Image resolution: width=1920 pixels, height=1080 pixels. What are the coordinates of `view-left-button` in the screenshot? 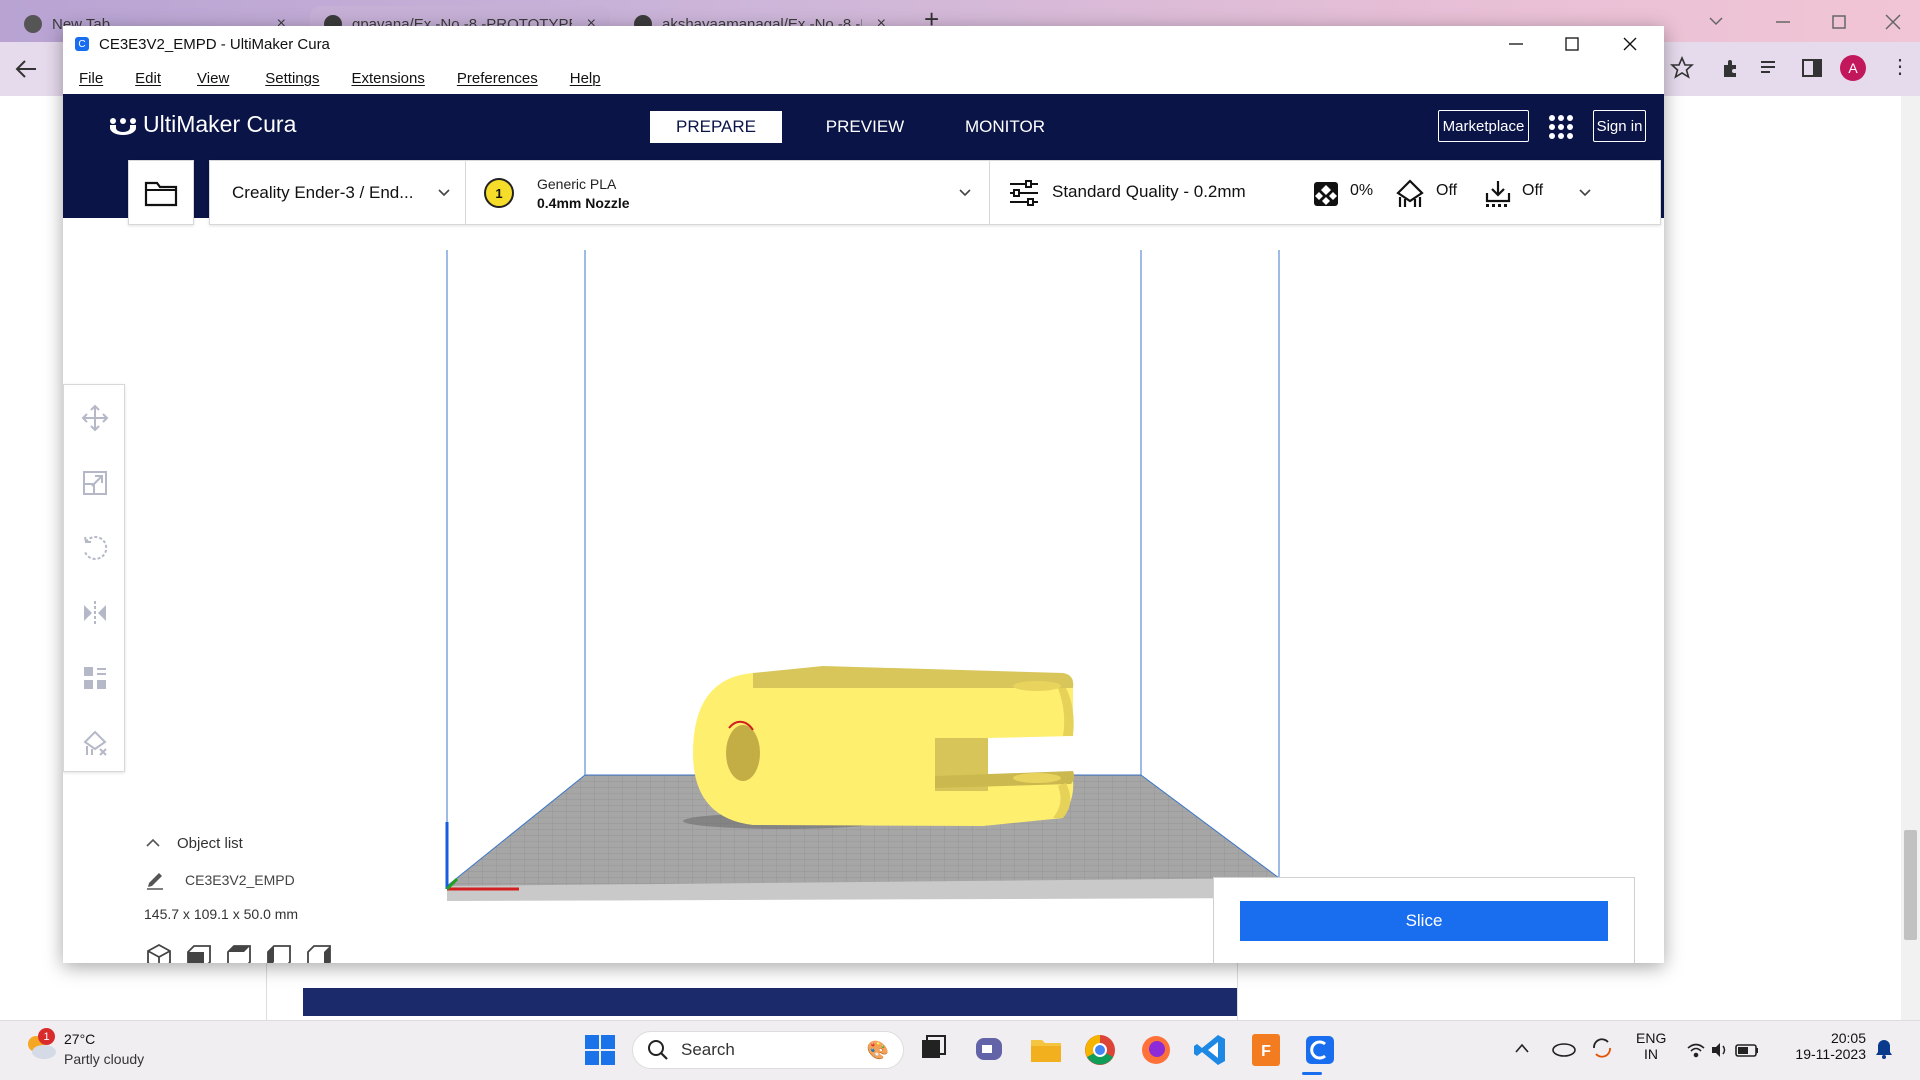 It's located at (279, 951).